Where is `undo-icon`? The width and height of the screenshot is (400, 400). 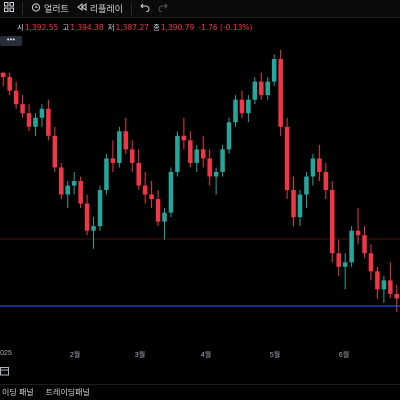 undo-icon is located at coordinates (145, 8).